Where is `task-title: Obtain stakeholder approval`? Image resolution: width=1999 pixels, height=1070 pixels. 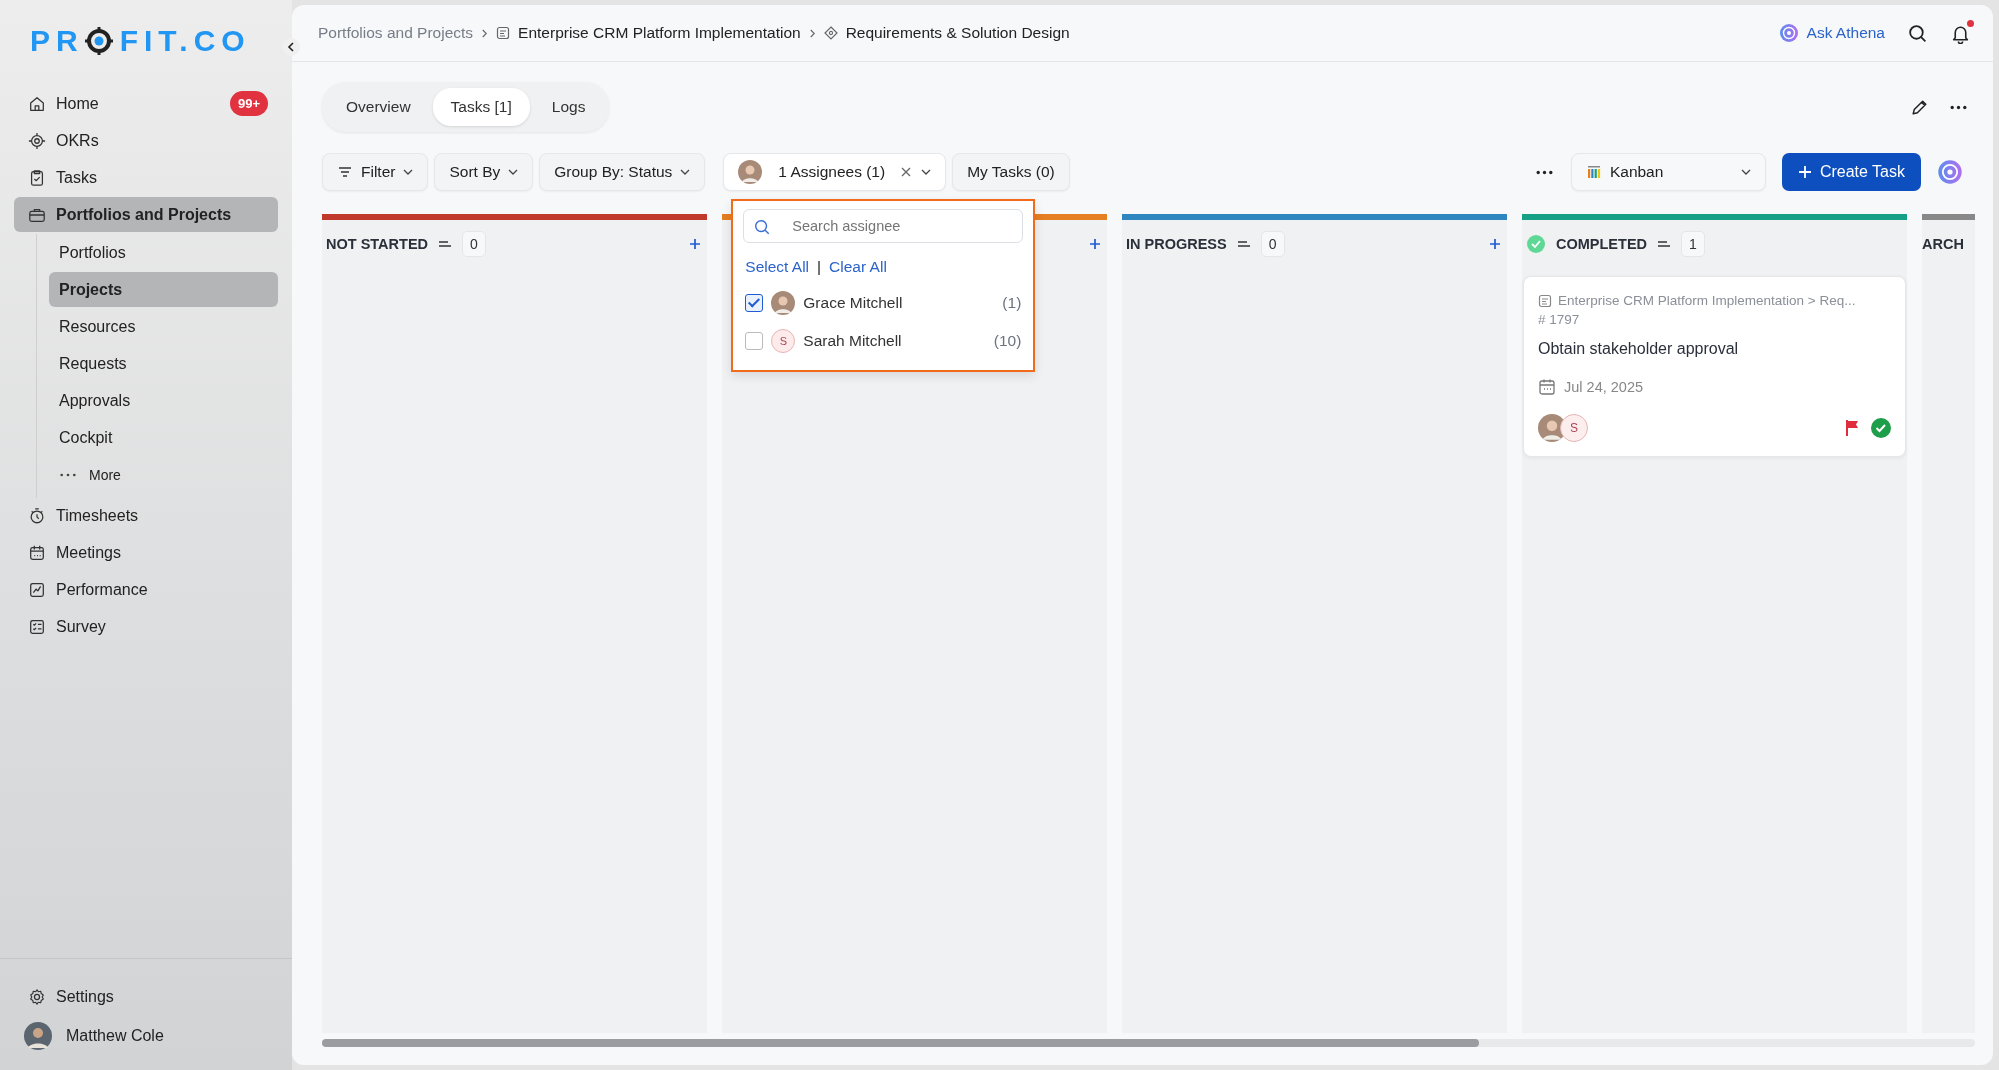 task-title: Obtain stakeholder approval is located at coordinates (1639, 349).